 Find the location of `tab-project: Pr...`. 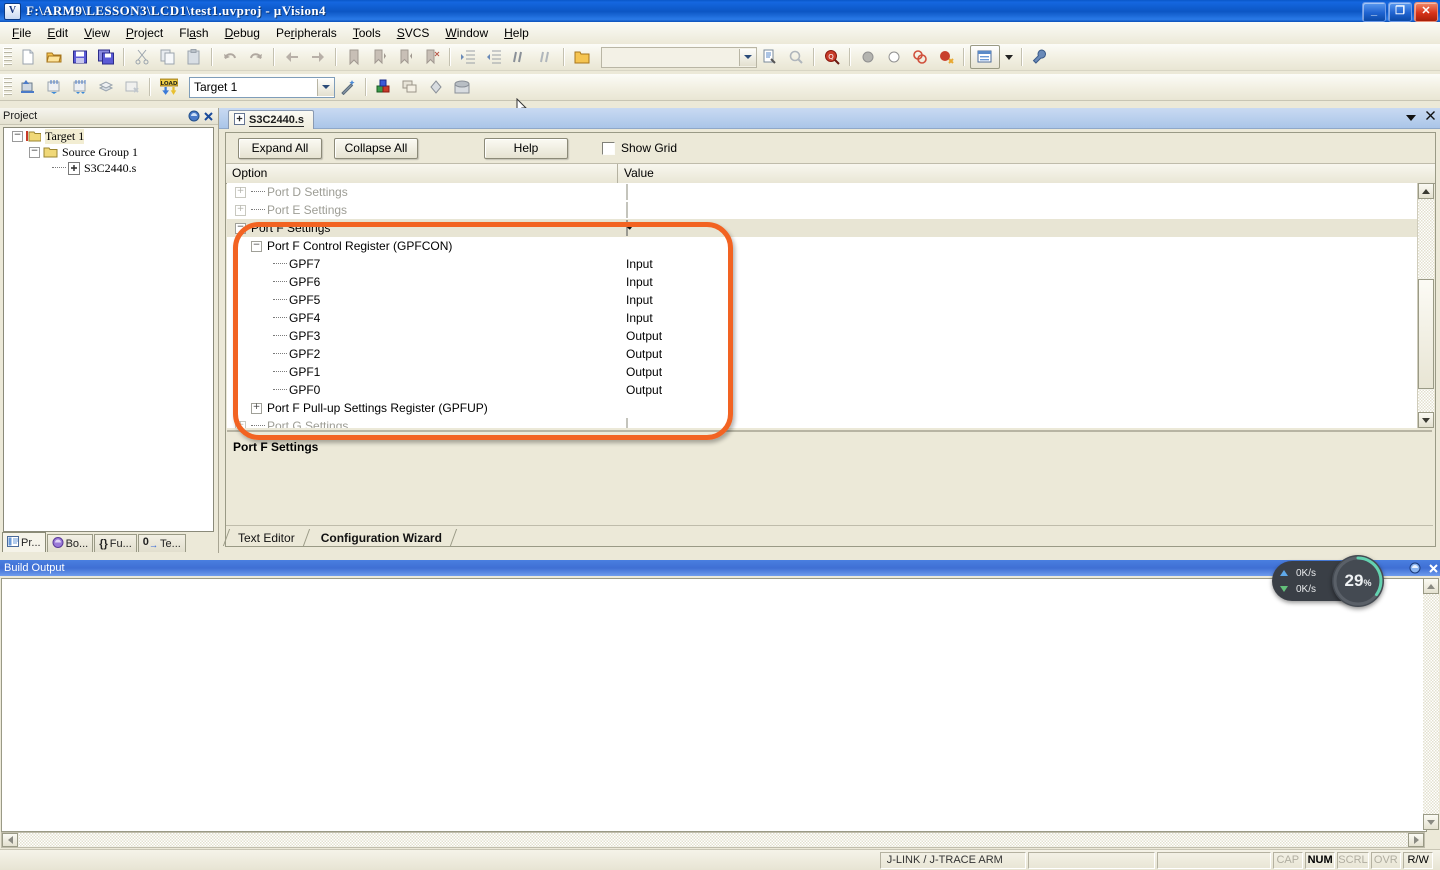

tab-project: Pr... is located at coordinates (24, 542).